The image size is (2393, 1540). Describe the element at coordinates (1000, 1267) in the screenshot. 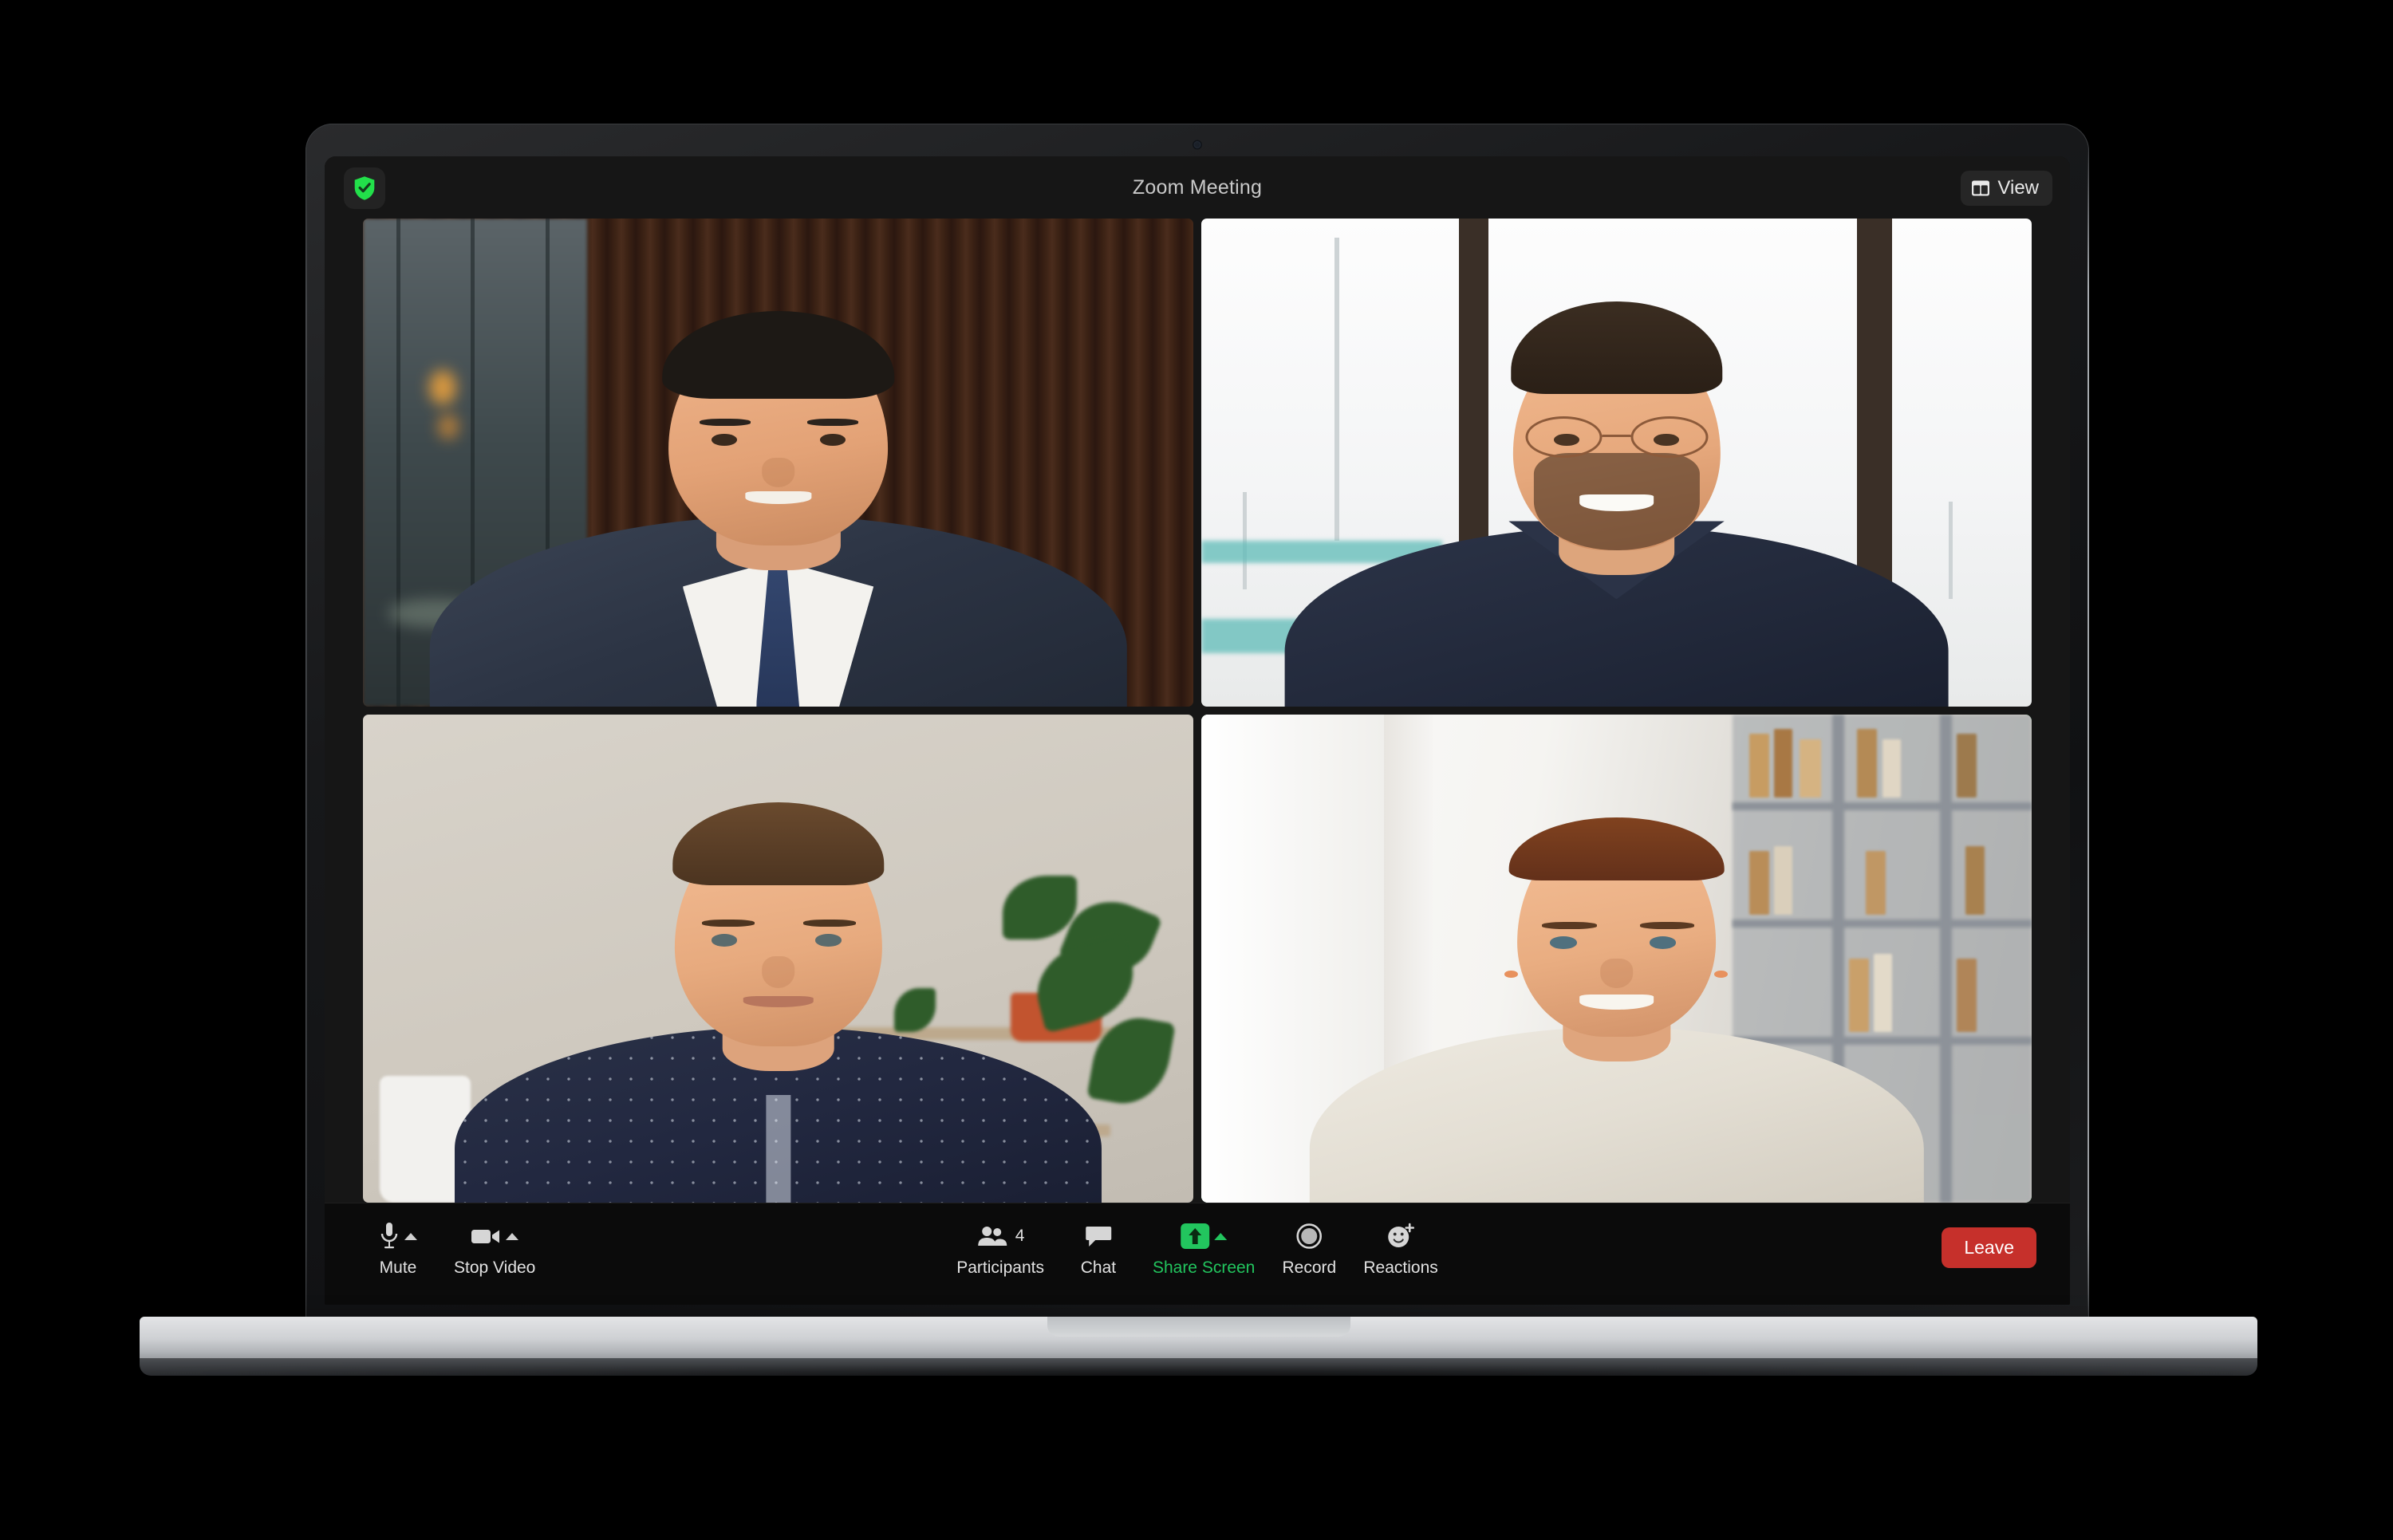

I see `participants-button-label: Participants` at that location.